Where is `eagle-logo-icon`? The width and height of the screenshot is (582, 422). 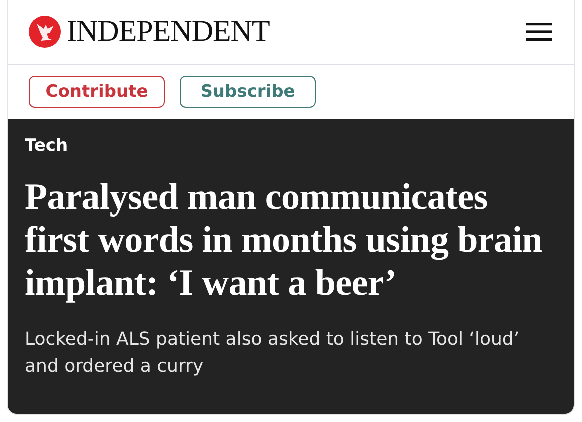 eagle-logo-icon is located at coordinates (45, 32).